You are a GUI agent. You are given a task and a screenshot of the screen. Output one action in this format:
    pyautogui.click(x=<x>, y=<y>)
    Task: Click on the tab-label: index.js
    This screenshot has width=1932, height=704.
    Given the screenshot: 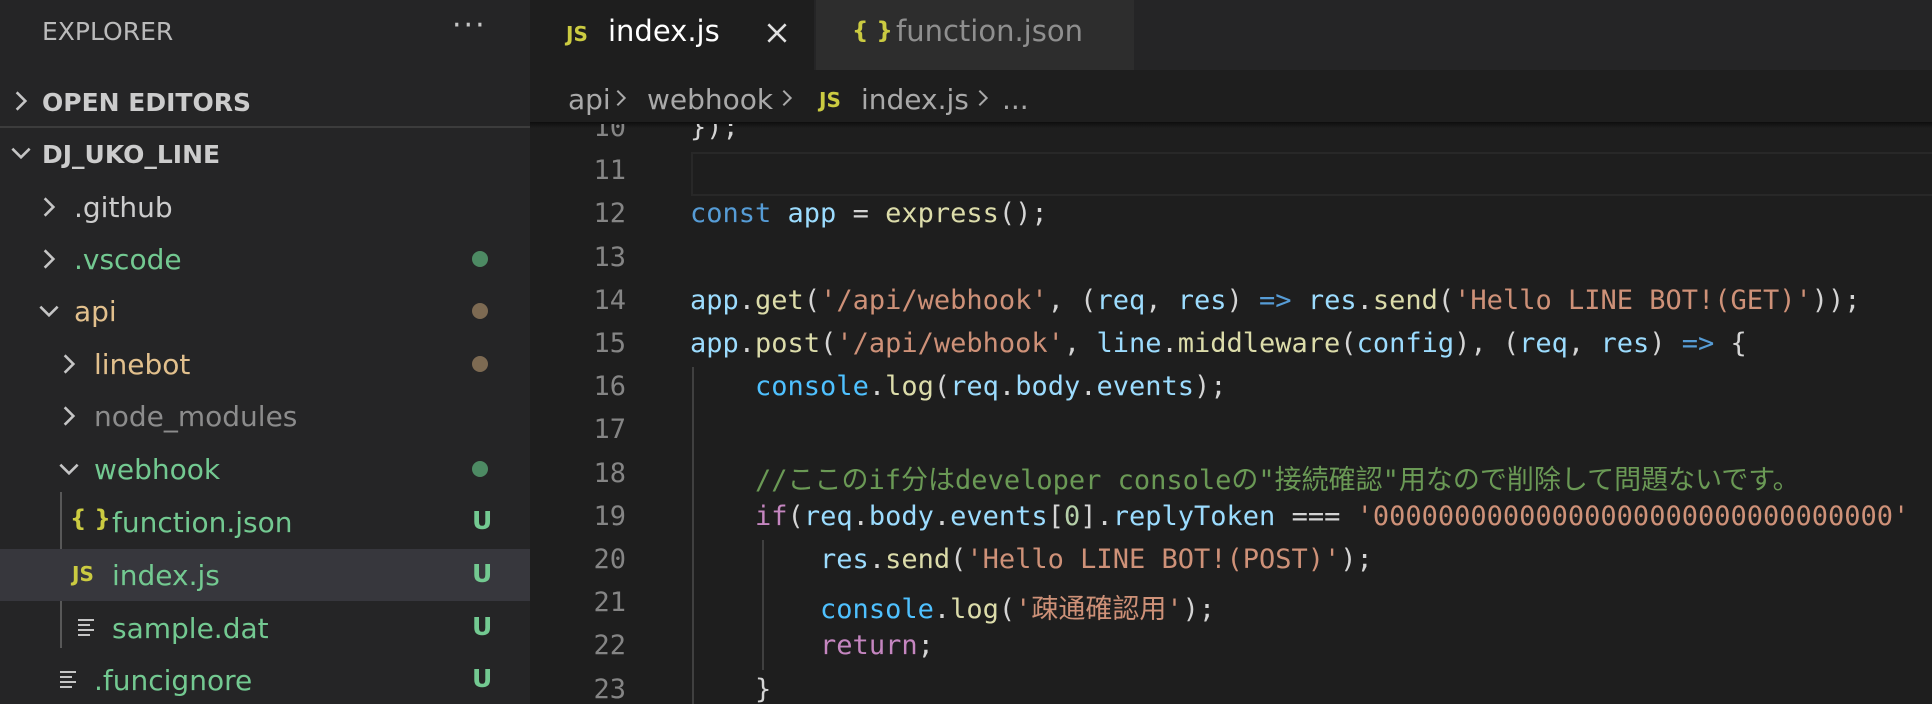 What is the action you would take?
    pyautogui.click(x=664, y=31)
    